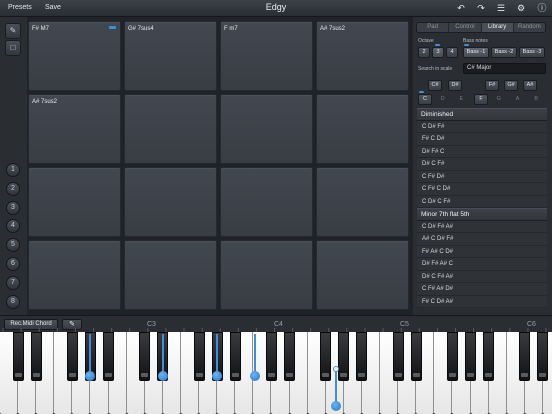  What do you see at coordinates (461, 8) in the screenshot?
I see `undo-icon: ↶` at bounding box center [461, 8].